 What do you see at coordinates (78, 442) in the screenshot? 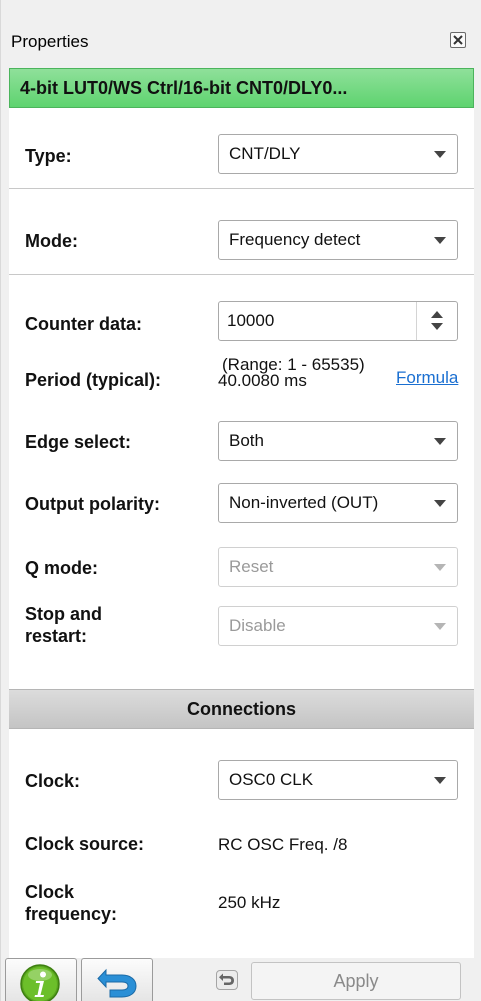
I see `edge-select-label: Edge select:` at bounding box center [78, 442].